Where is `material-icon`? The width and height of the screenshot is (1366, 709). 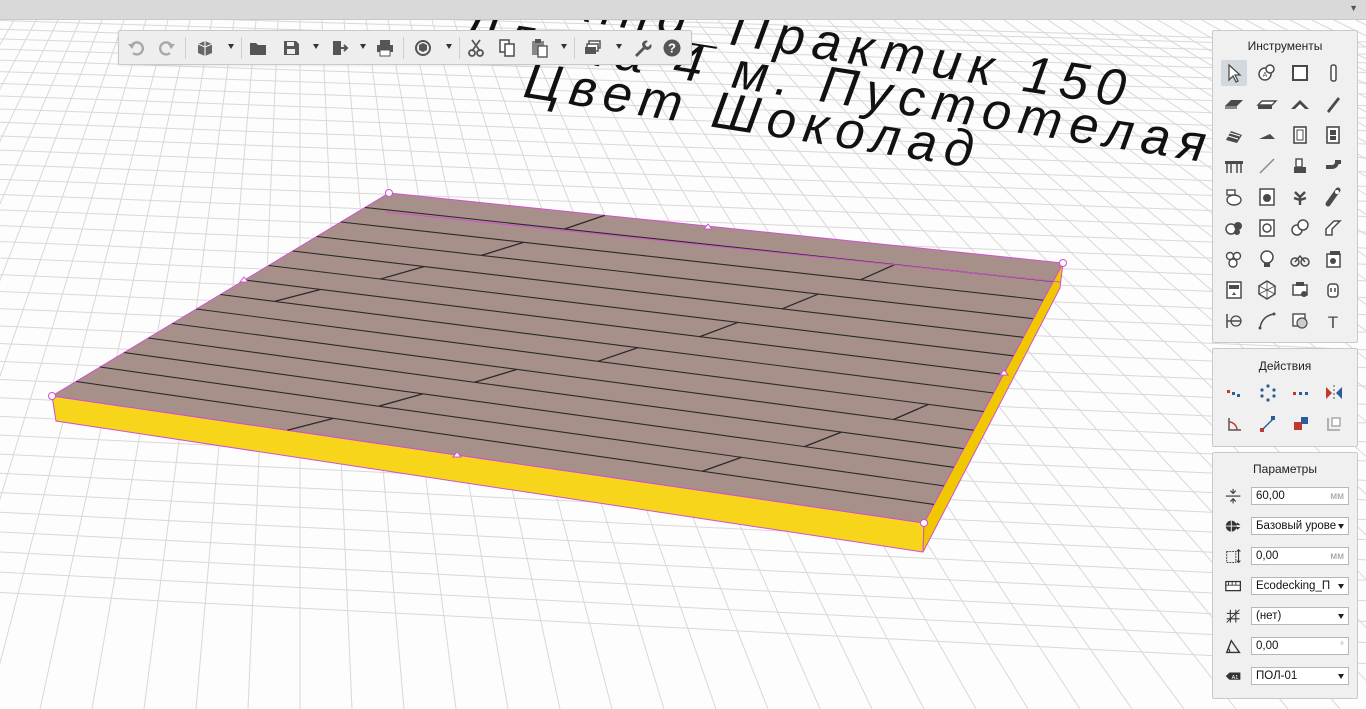 material-icon is located at coordinates (1234, 587).